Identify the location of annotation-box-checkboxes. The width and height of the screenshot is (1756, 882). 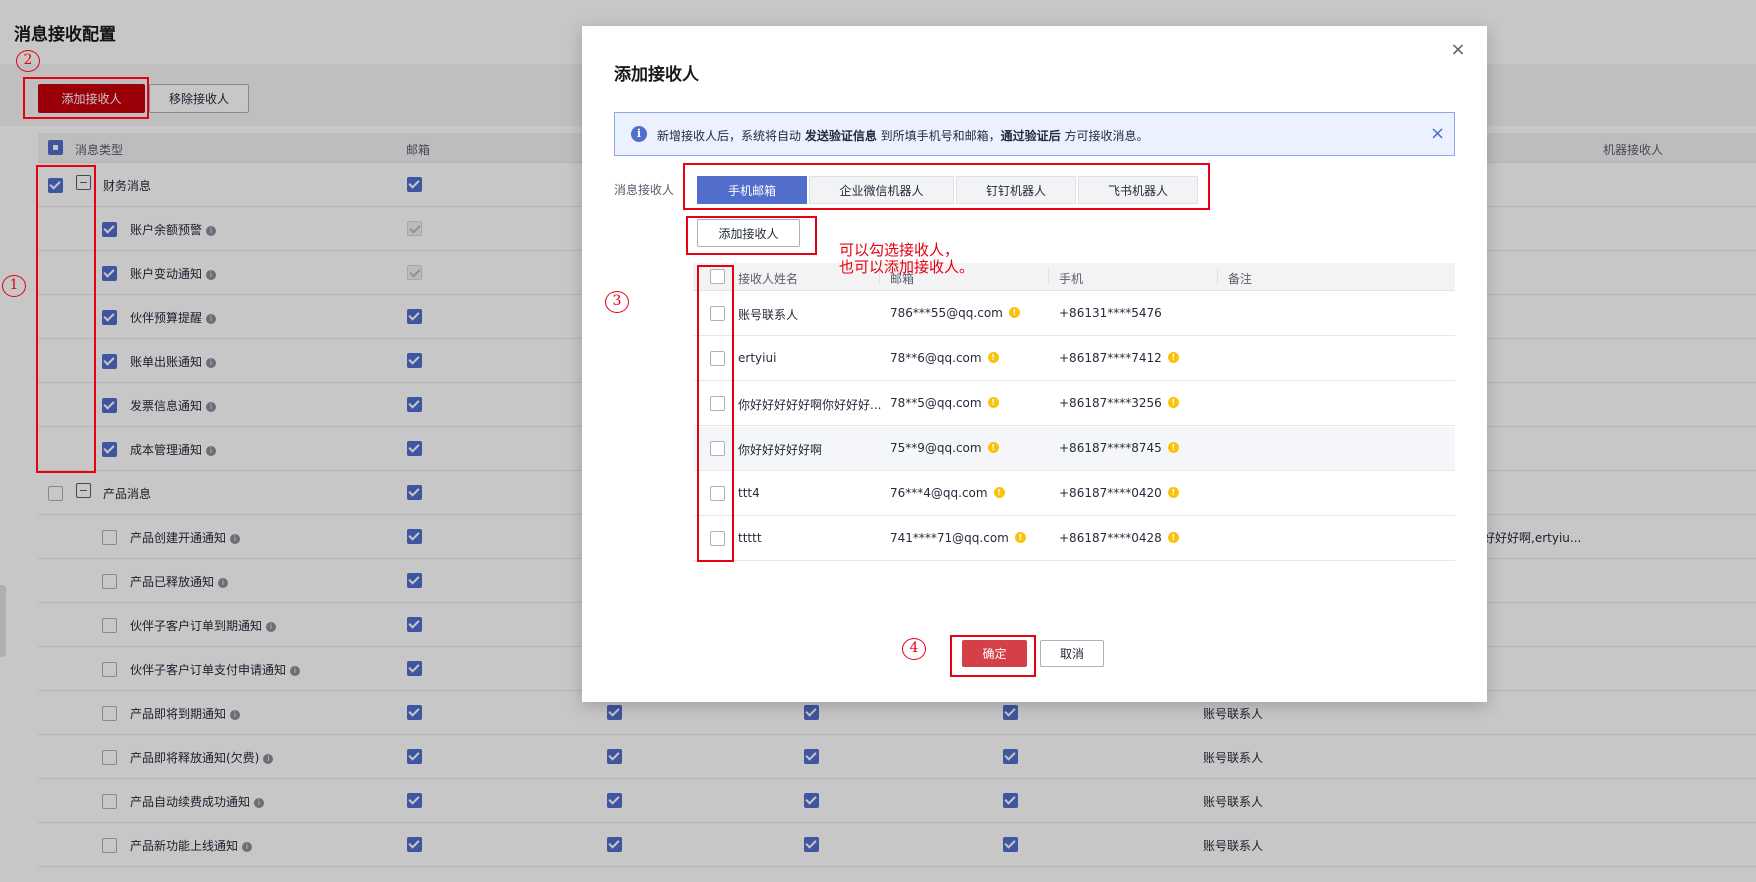
(66, 319).